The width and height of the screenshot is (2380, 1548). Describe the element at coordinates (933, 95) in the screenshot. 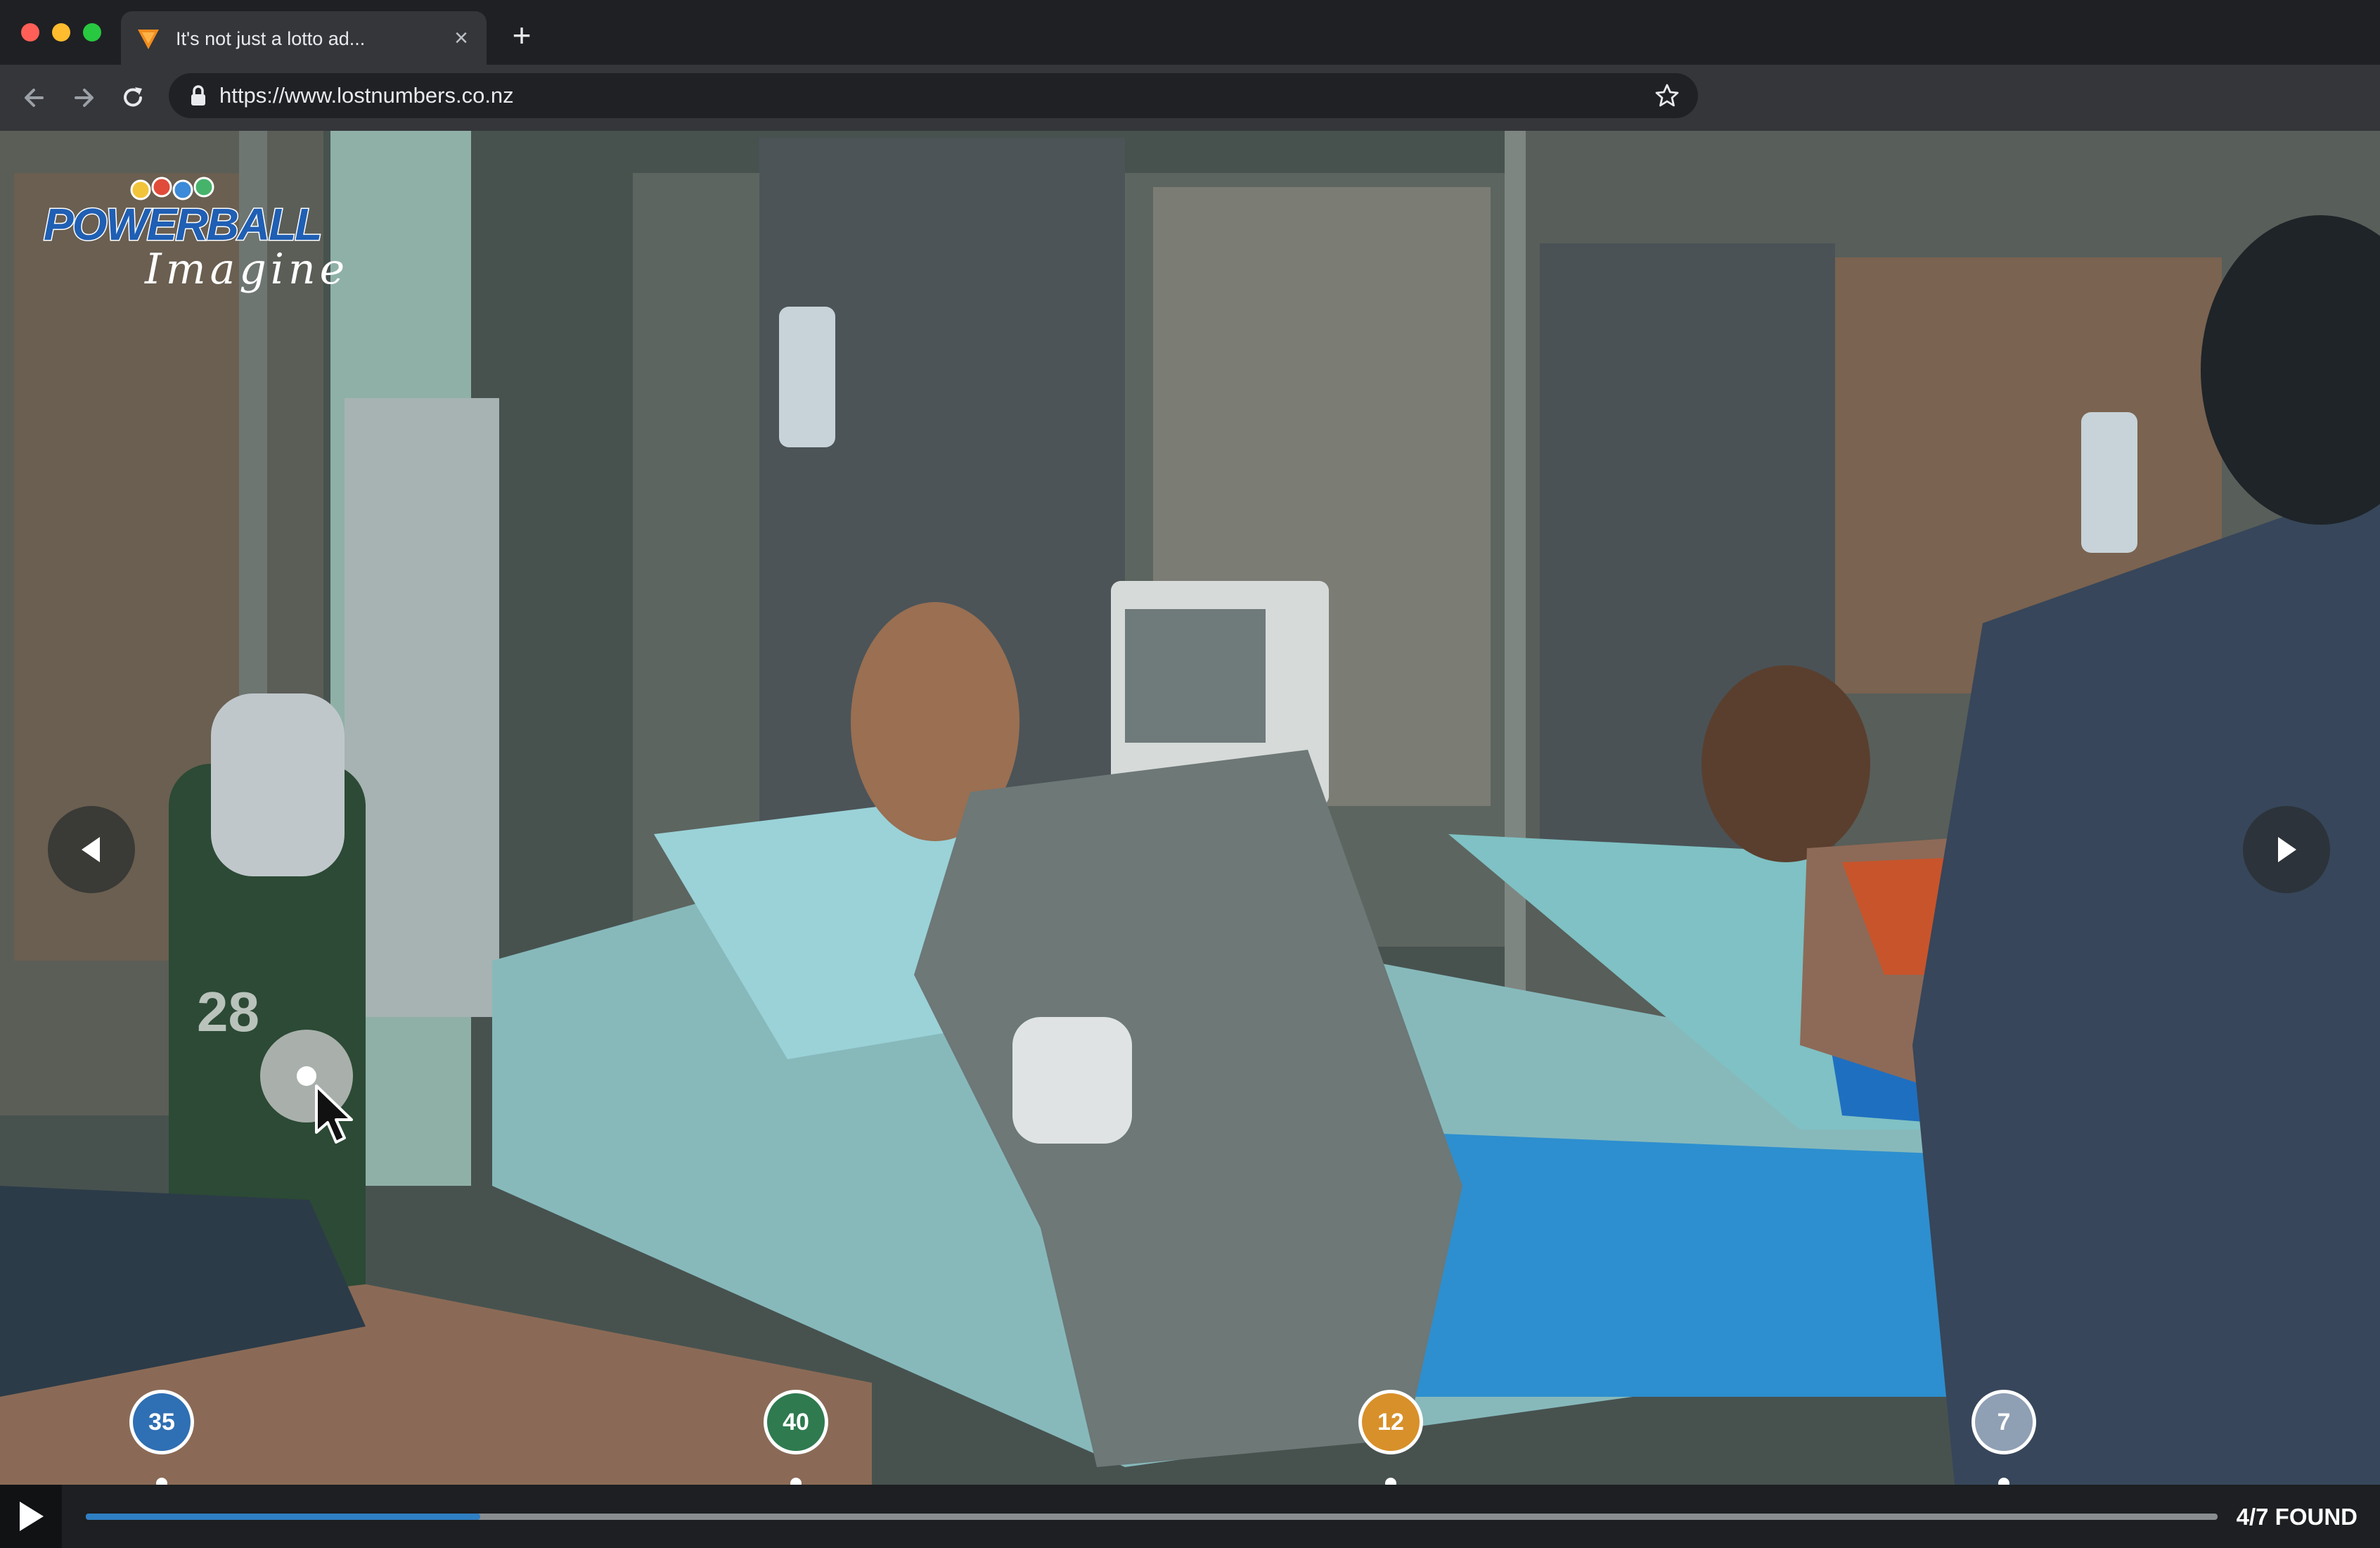

I see `address-bar: https://www.lostnumbers.co.nz` at that location.